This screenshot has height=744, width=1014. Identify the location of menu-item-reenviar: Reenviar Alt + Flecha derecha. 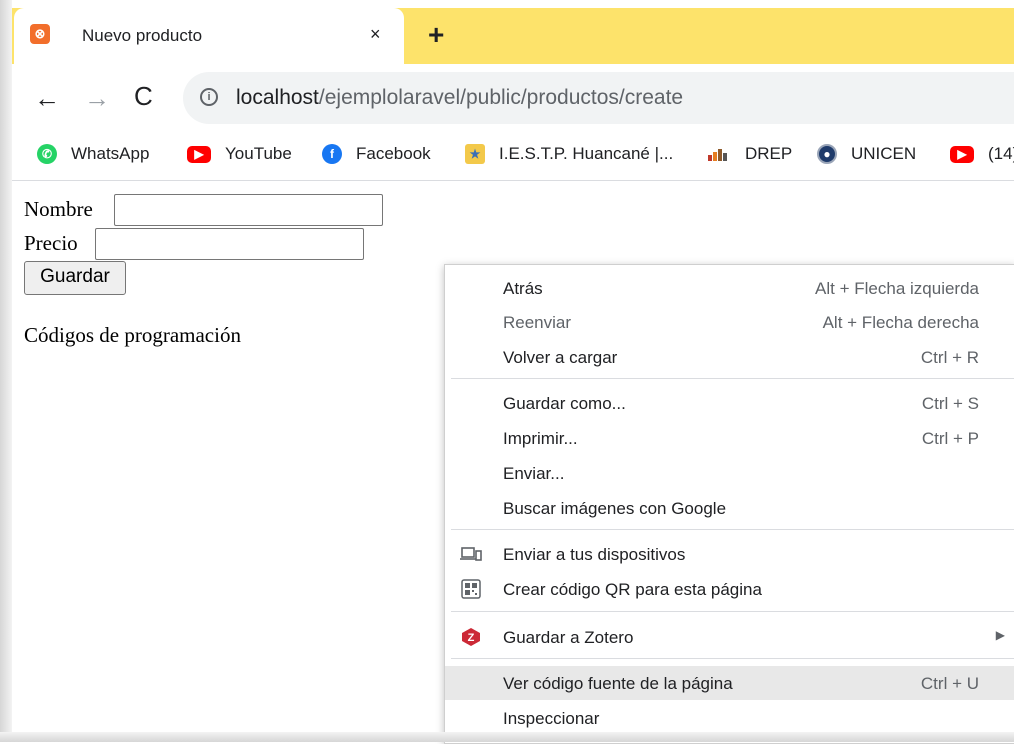
(729, 322).